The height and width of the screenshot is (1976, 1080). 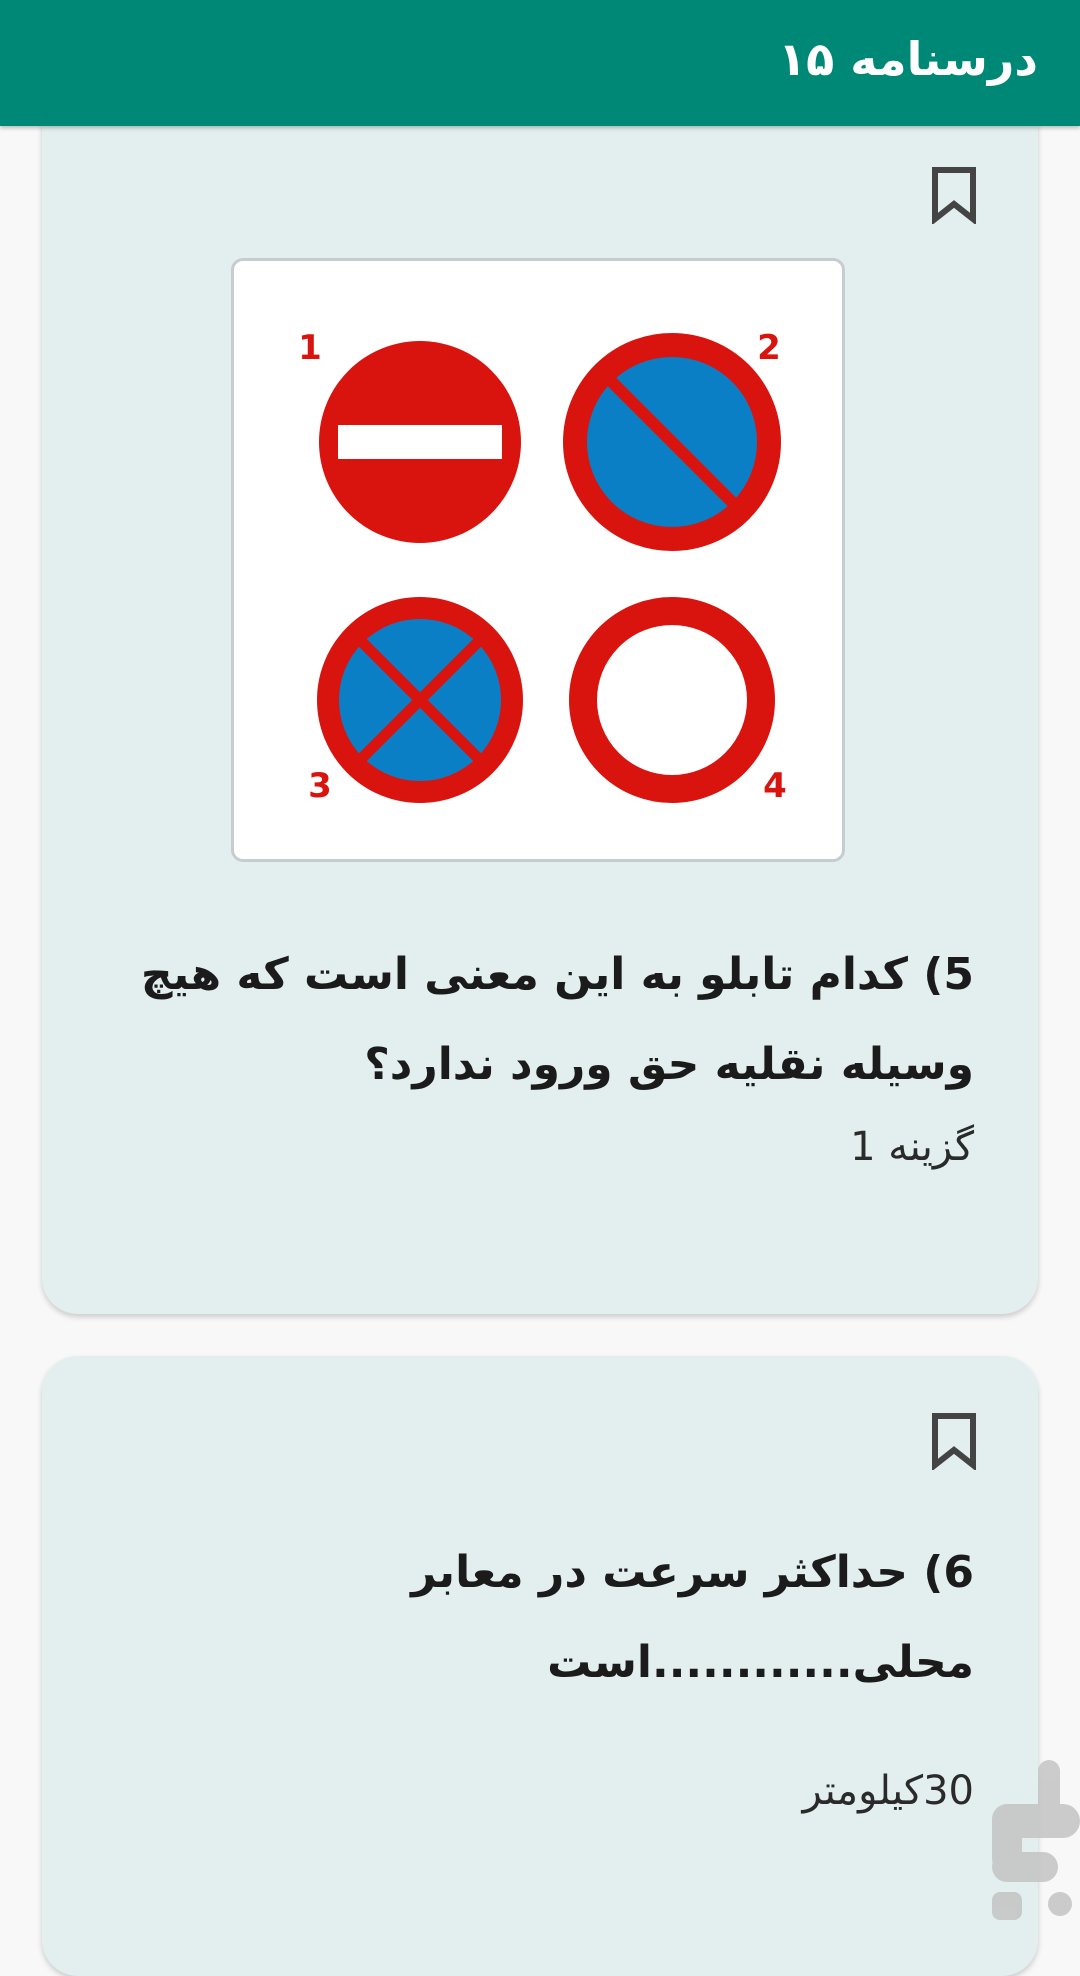 What do you see at coordinates (420, 442) in the screenshot?
I see `no-entry-sign` at bounding box center [420, 442].